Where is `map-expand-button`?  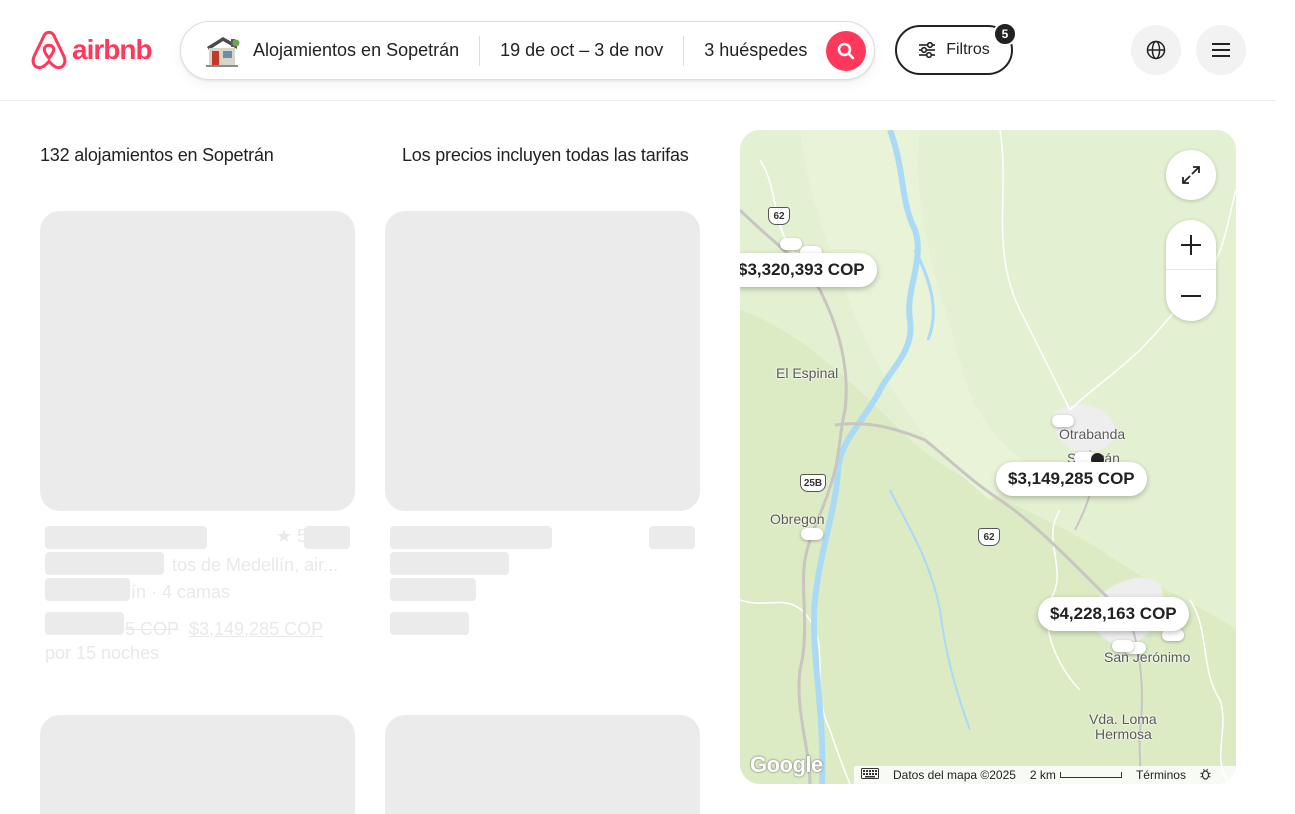 map-expand-button is located at coordinates (1191, 175).